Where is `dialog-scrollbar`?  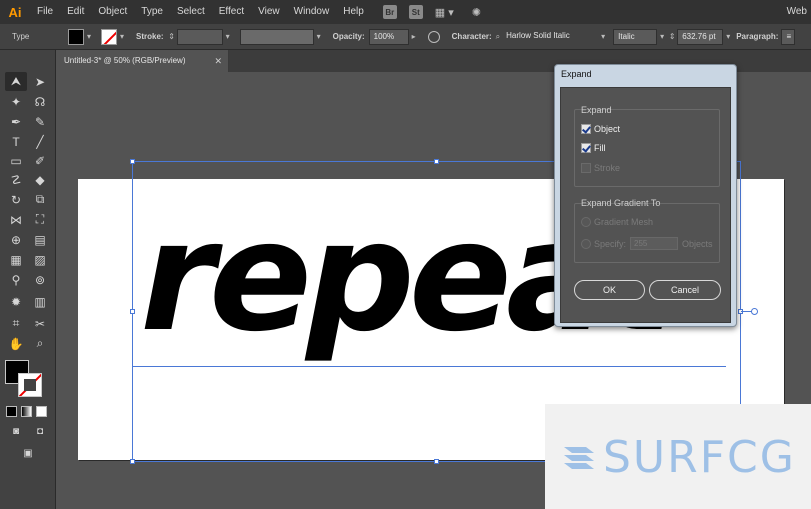 dialog-scrollbar is located at coordinates (734, 205).